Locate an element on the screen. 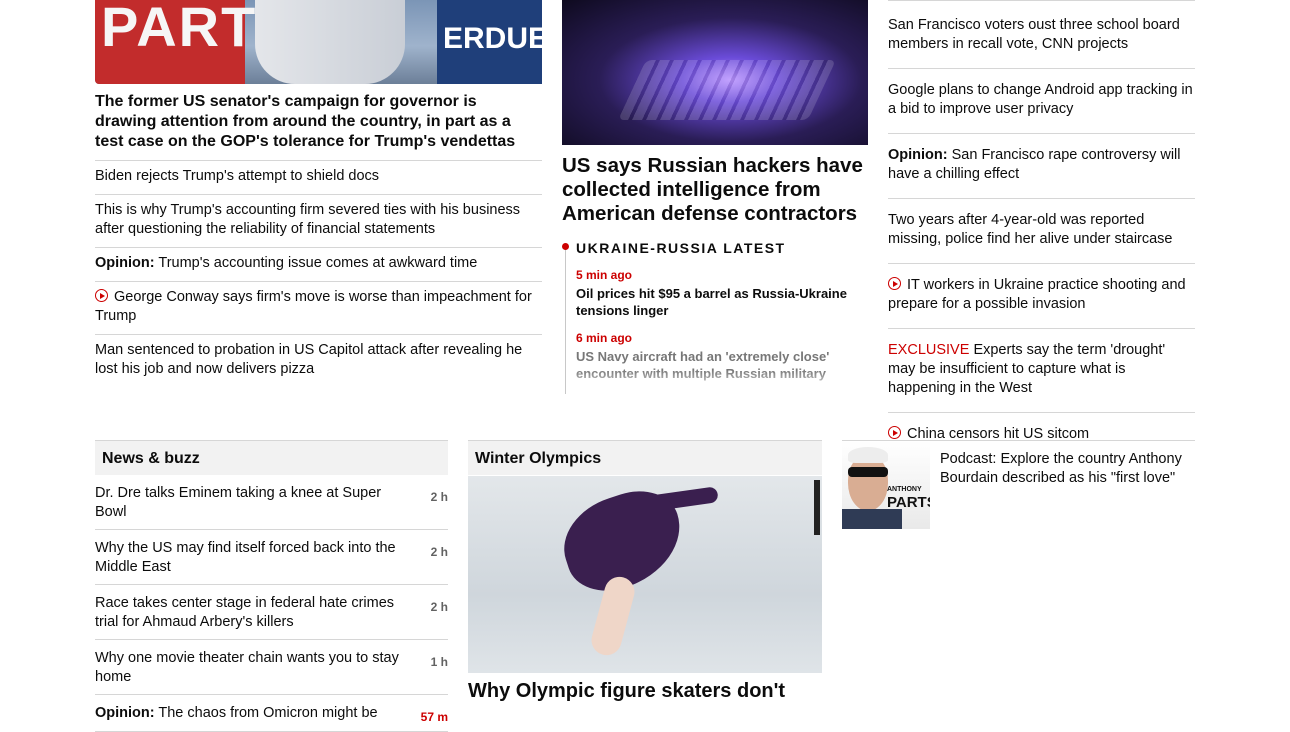 The image size is (1290, 732). banner-right-text: ERDUE is located at coordinates (492, 38).